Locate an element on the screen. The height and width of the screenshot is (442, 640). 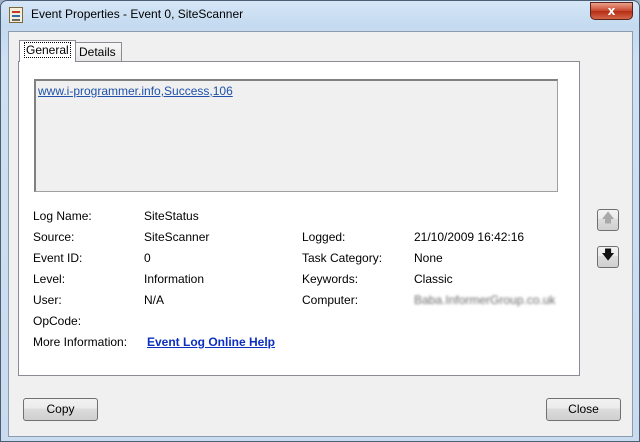
next-event-button: 🡇 is located at coordinates (608, 257).